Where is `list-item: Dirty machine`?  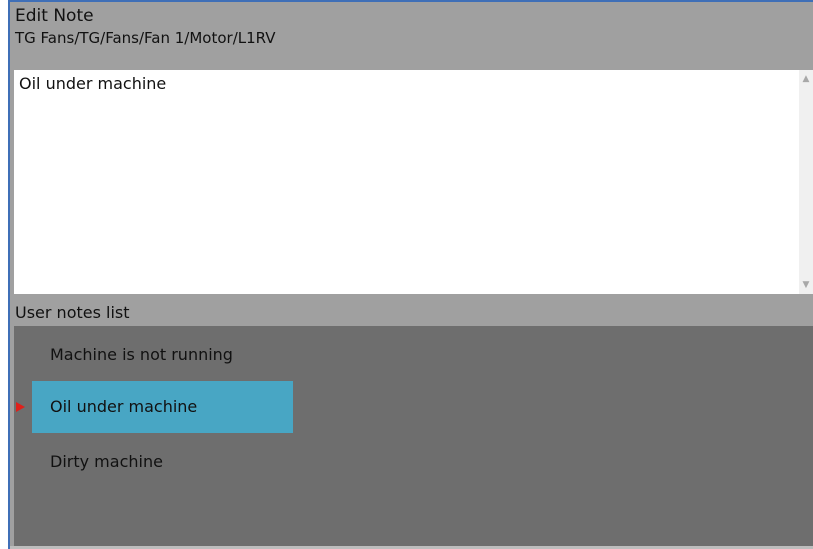 list-item: Dirty machine is located at coordinates (162, 462).